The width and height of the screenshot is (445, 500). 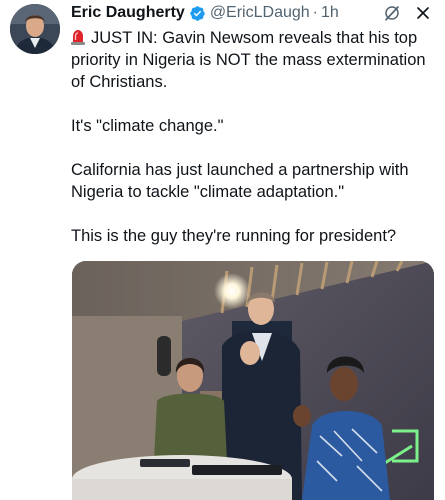 What do you see at coordinates (392, 13) in the screenshot?
I see `grok-icon` at bounding box center [392, 13].